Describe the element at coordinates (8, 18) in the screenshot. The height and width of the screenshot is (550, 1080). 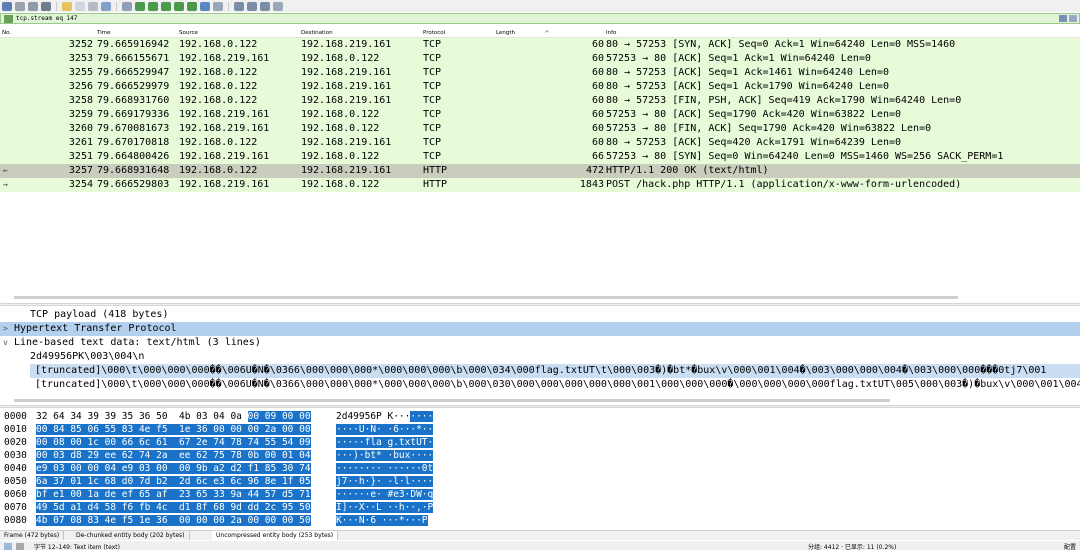
I see `bookmark-icon` at that location.